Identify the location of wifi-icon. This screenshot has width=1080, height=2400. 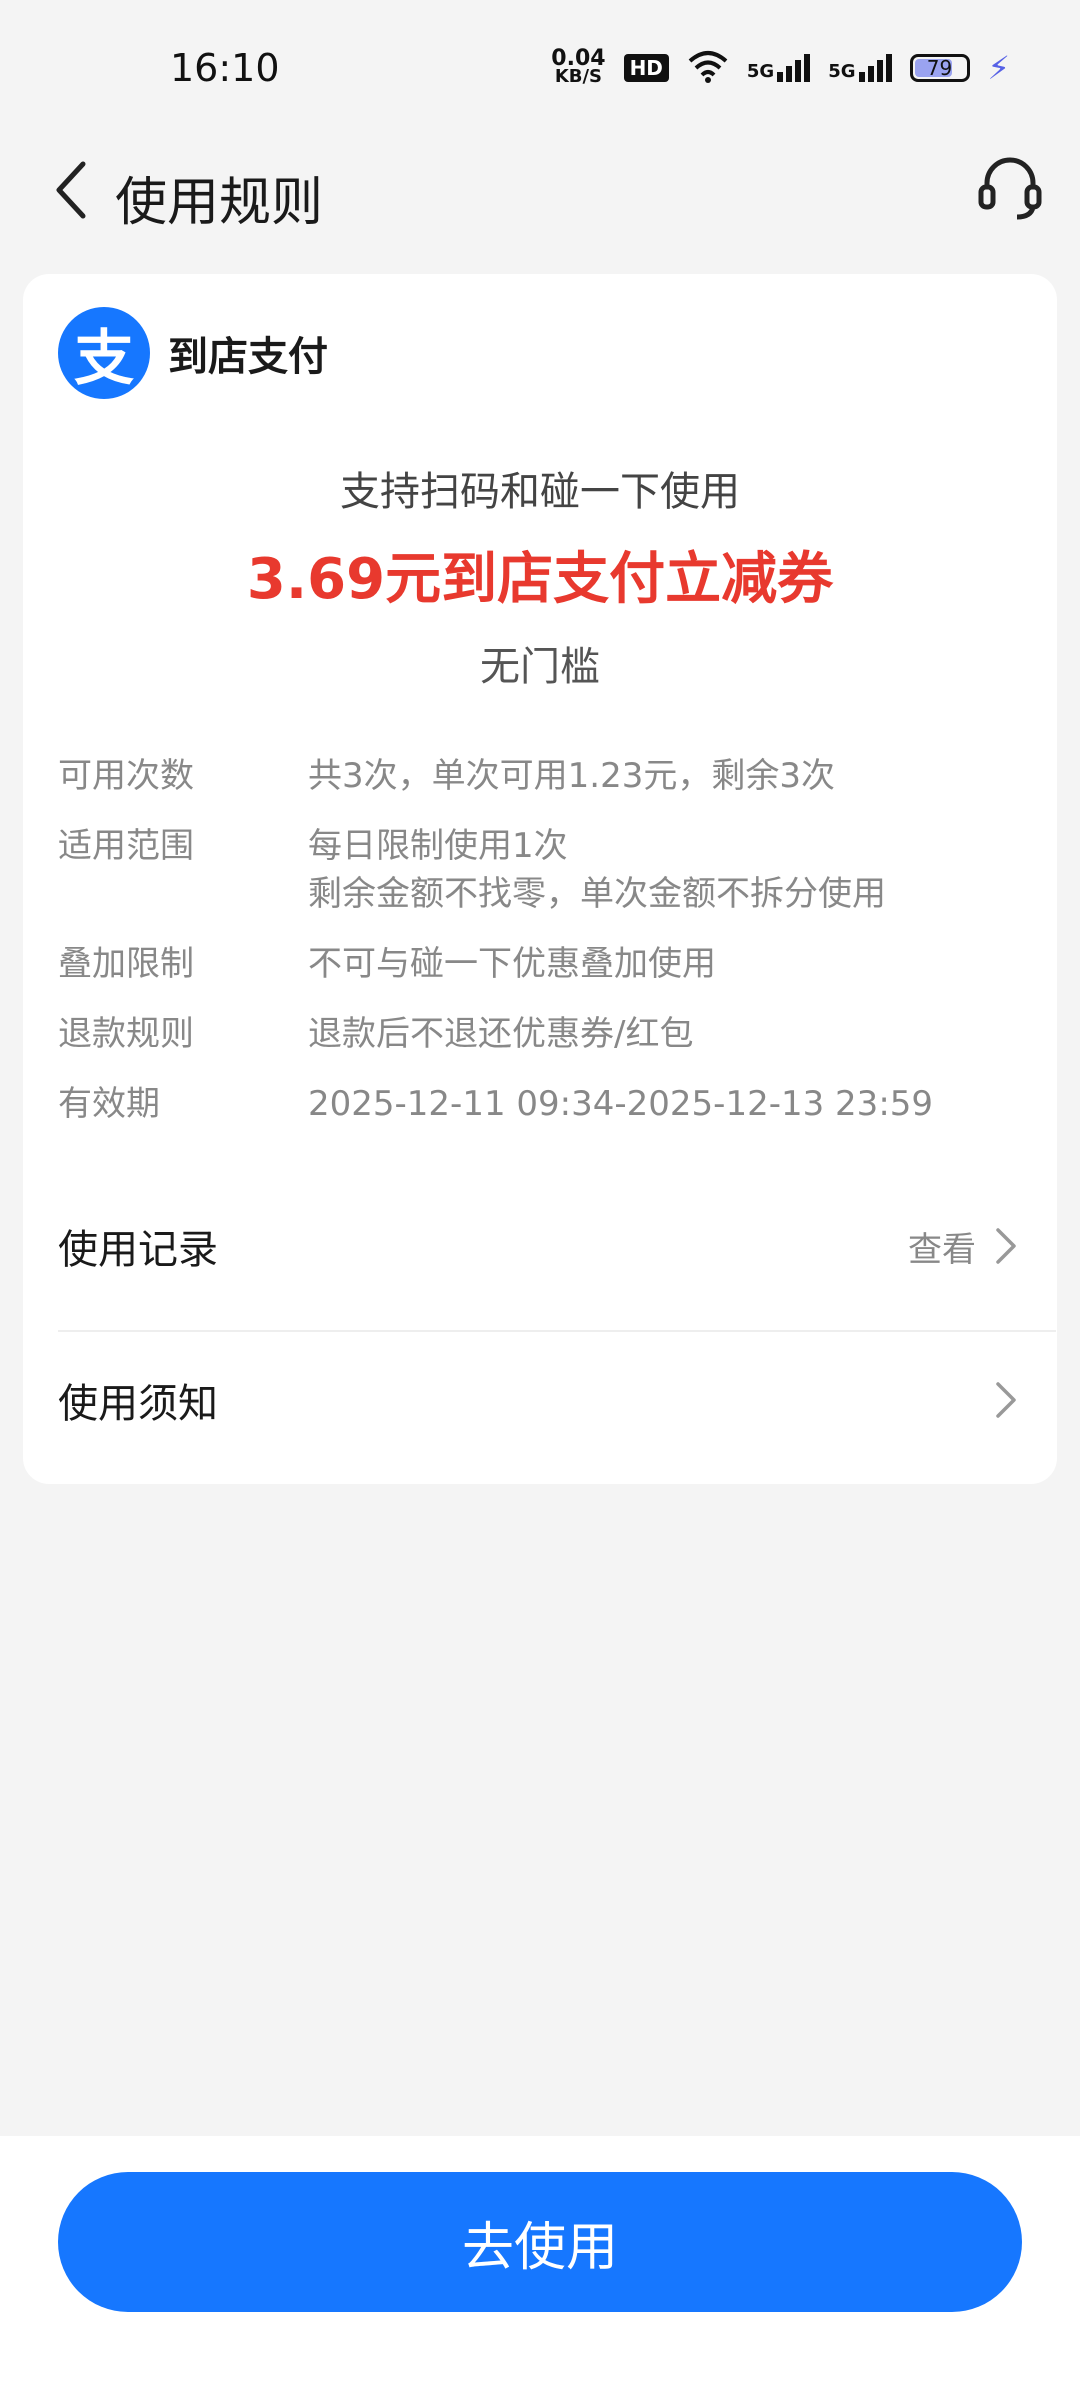
(708, 68).